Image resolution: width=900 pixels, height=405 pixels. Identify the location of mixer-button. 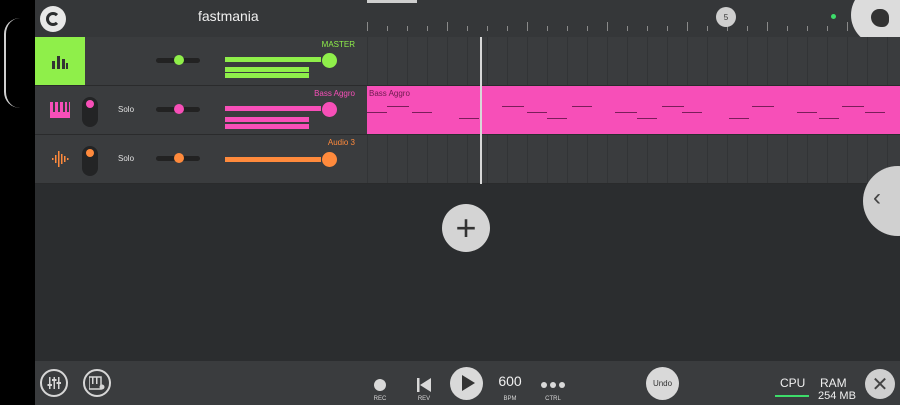
(54, 383).